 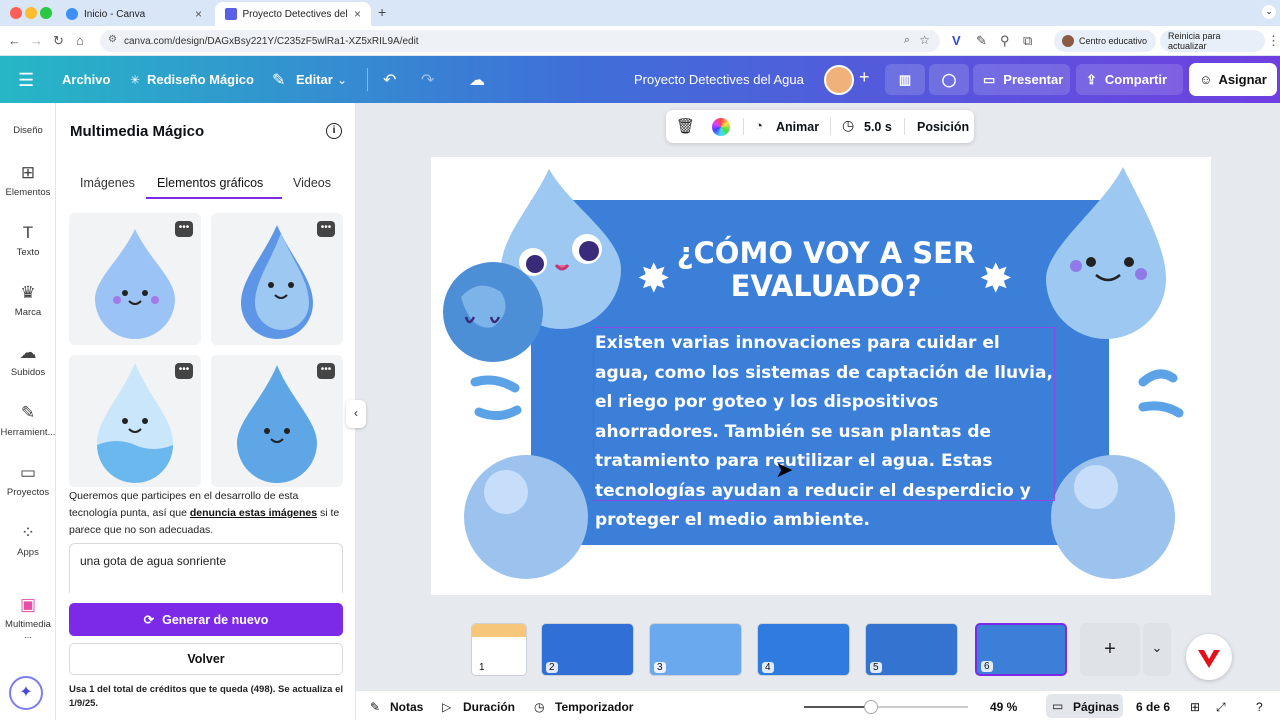 I want to click on zoom-slider-handle, so click(x=871, y=707).